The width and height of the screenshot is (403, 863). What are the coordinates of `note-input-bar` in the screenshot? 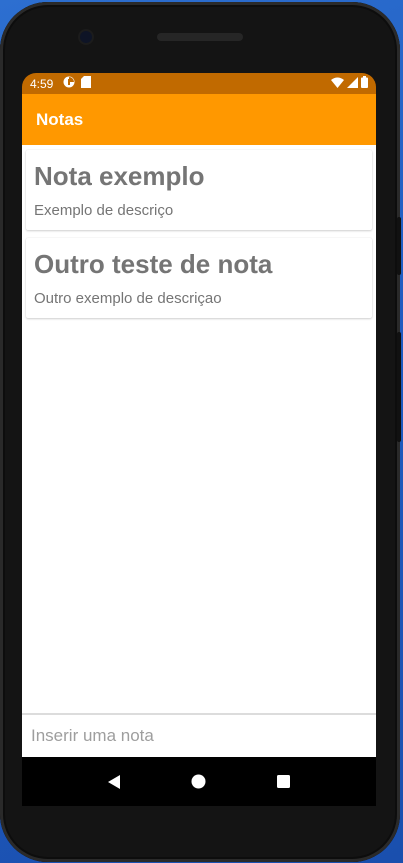 It's located at (199, 735).